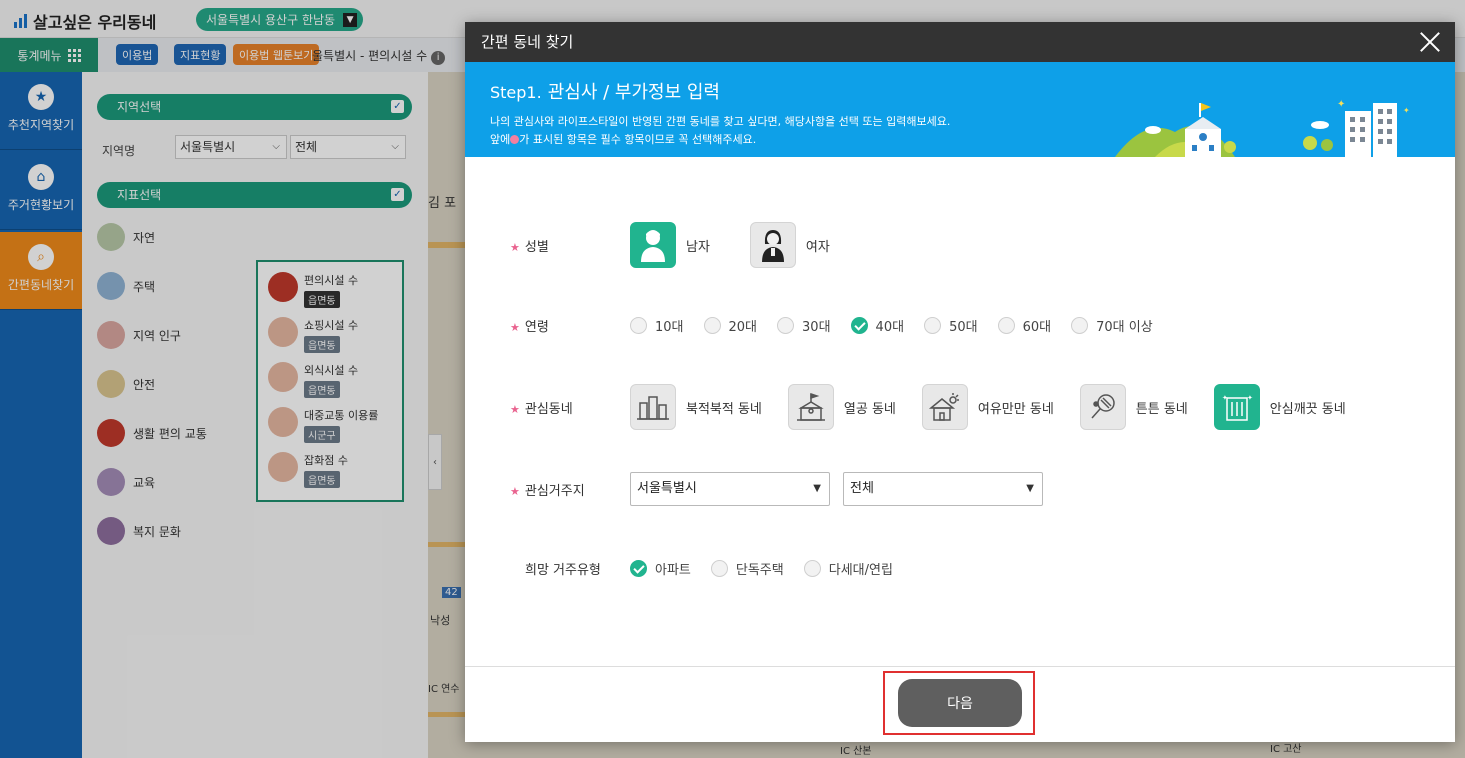  I want to click on step-title-text: 관심사 / 부가정보 입력, so click(633, 92).